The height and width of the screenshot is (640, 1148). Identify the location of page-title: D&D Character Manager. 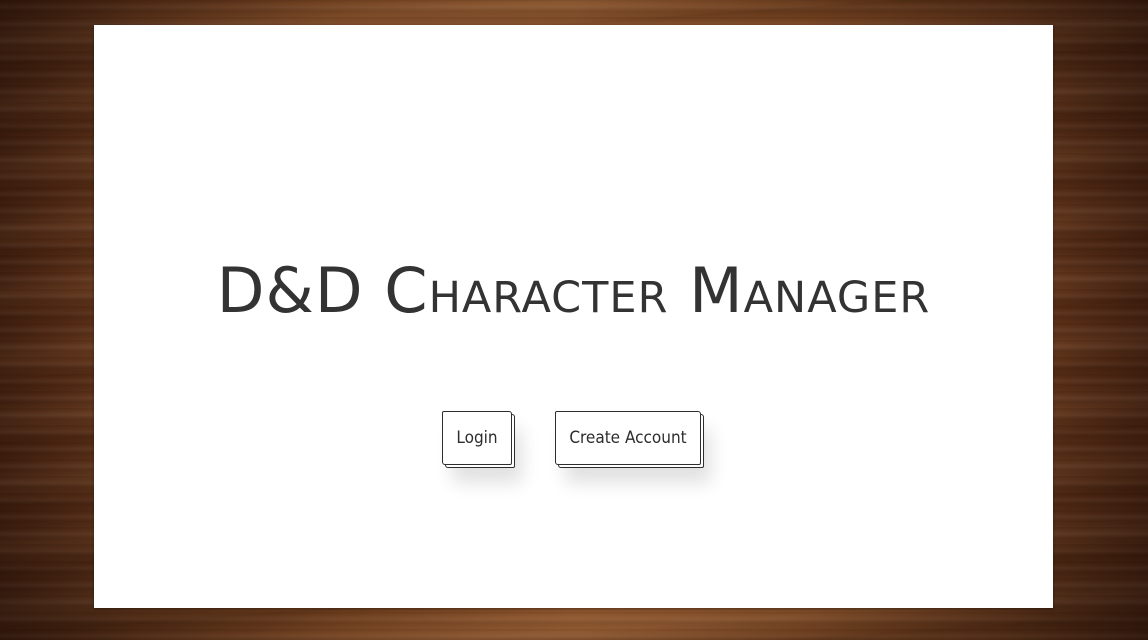
(573, 290).